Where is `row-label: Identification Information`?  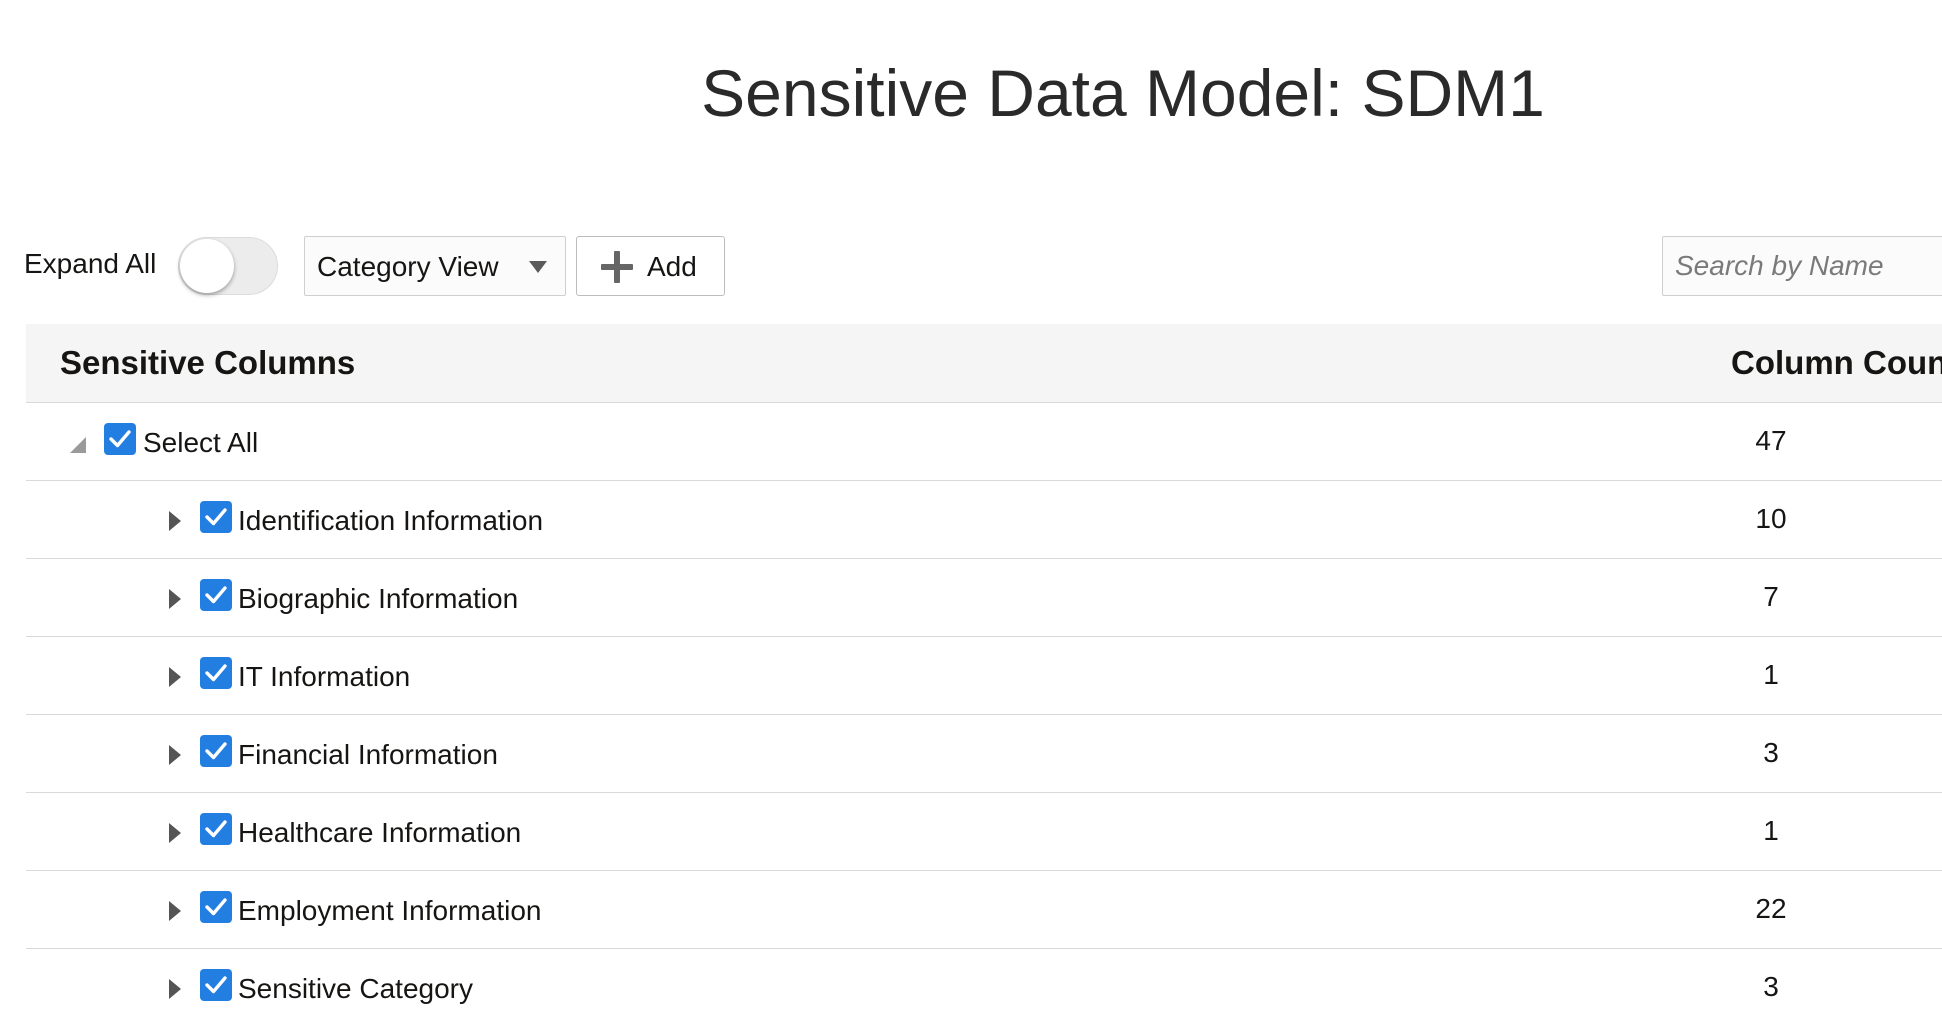 row-label: Identification Information is located at coordinates (391, 520).